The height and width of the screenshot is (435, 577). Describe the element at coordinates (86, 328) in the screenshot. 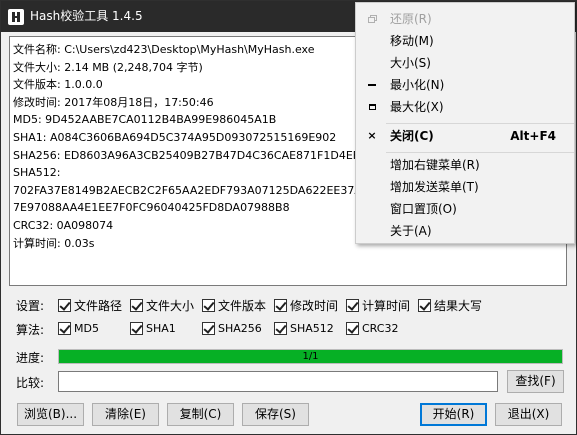

I see `checkbox-label: MD5` at that location.